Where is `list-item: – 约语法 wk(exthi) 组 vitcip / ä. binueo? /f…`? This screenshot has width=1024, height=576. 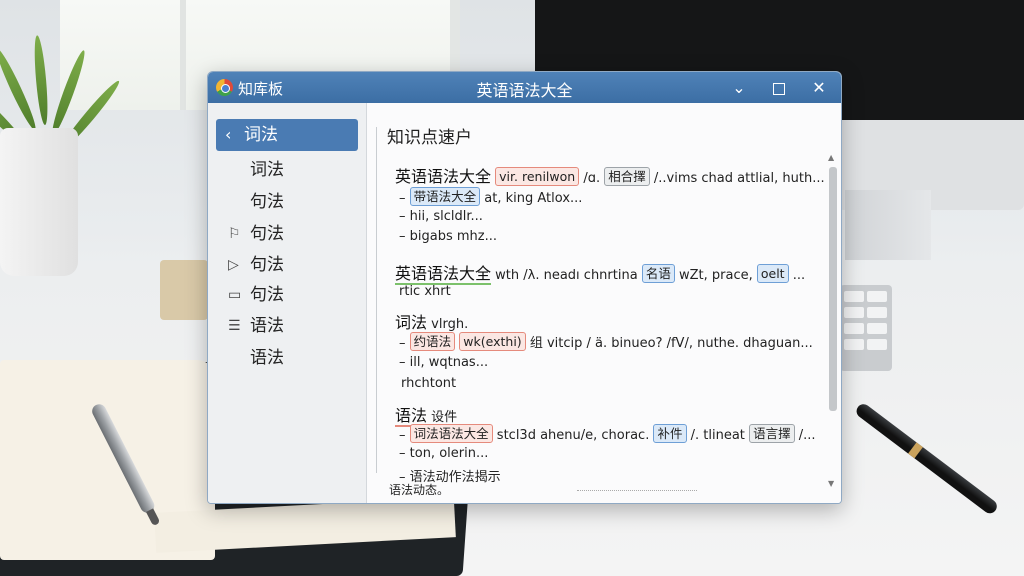 list-item: – 约语法 wk(exthi) 组 vitcip / ä. binueo? /f… is located at coordinates (606, 341).